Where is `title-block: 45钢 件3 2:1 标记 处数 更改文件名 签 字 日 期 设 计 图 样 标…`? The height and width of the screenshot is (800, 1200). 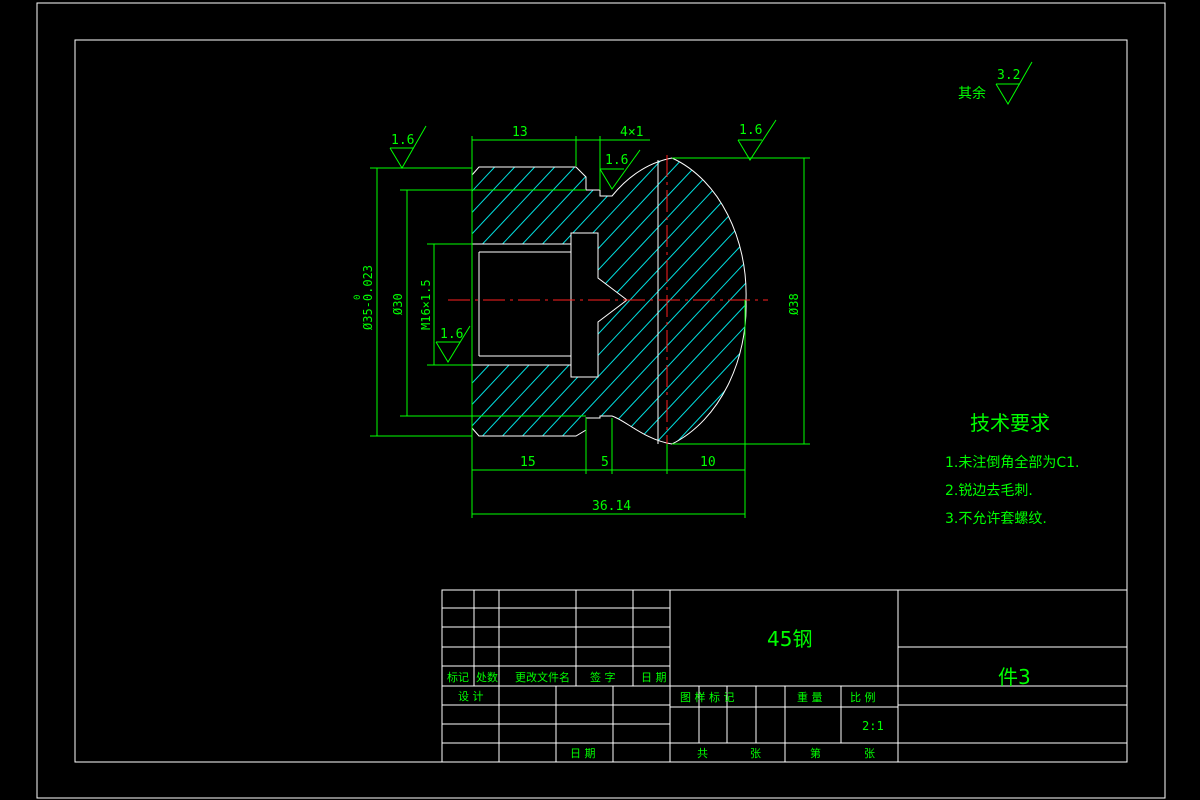
title-block: 45钢 件3 2:1 标记 处数 更改文件名 签 字 日 期 设 计 图 样 标… is located at coordinates (784, 676).